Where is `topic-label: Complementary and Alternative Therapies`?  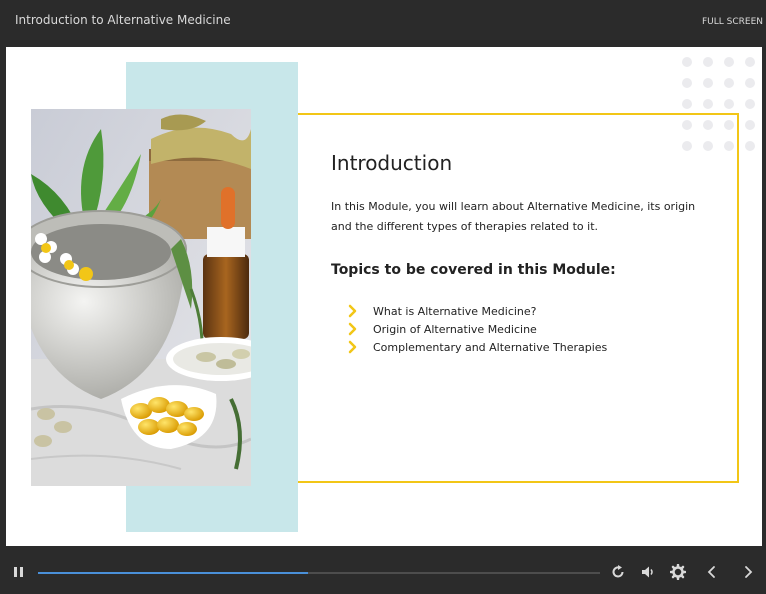
topic-label: Complementary and Alternative Therapies is located at coordinates (490, 347).